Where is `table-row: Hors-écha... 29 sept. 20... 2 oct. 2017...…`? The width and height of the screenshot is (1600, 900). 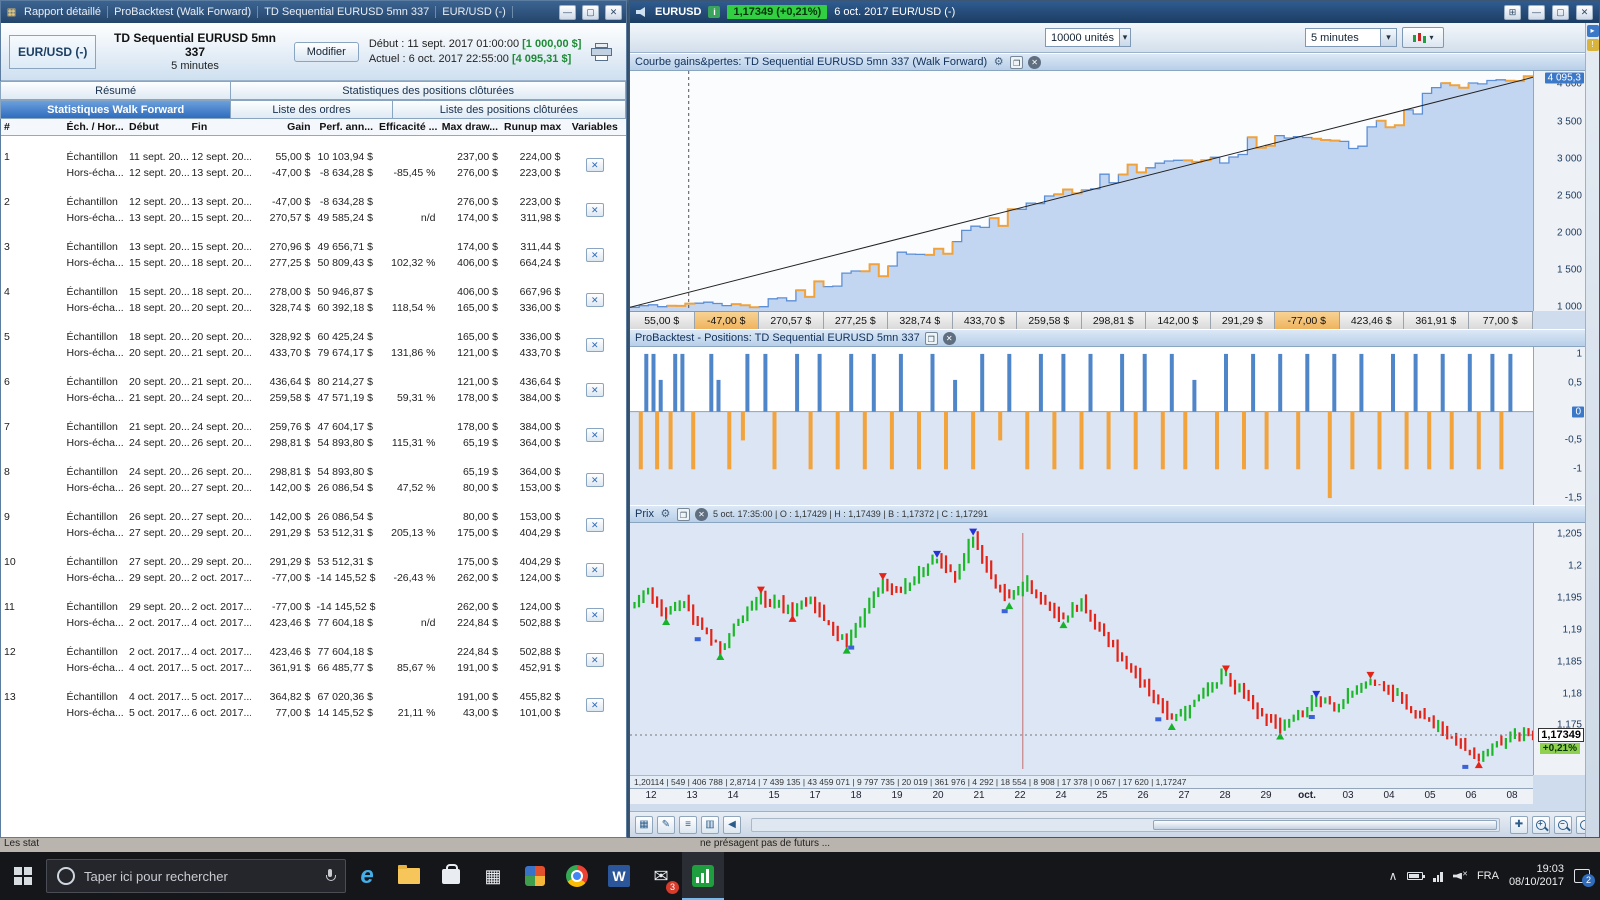 table-row: Hors-écha... 29 sept. 20... 2 oct. 2017...… is located at coordinates (313, 578).